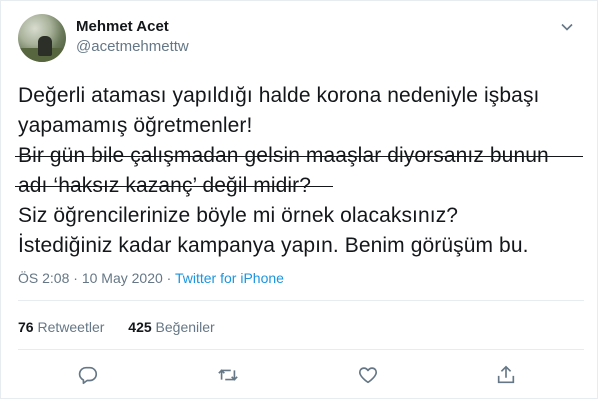 Image resolution: width=600 pixels, height=401 pixels. Describe the element at coordinates (126, 327) in the screenshot. I see `tweet-stats: 76 Retweetler 425 Beğeniler` at that location.